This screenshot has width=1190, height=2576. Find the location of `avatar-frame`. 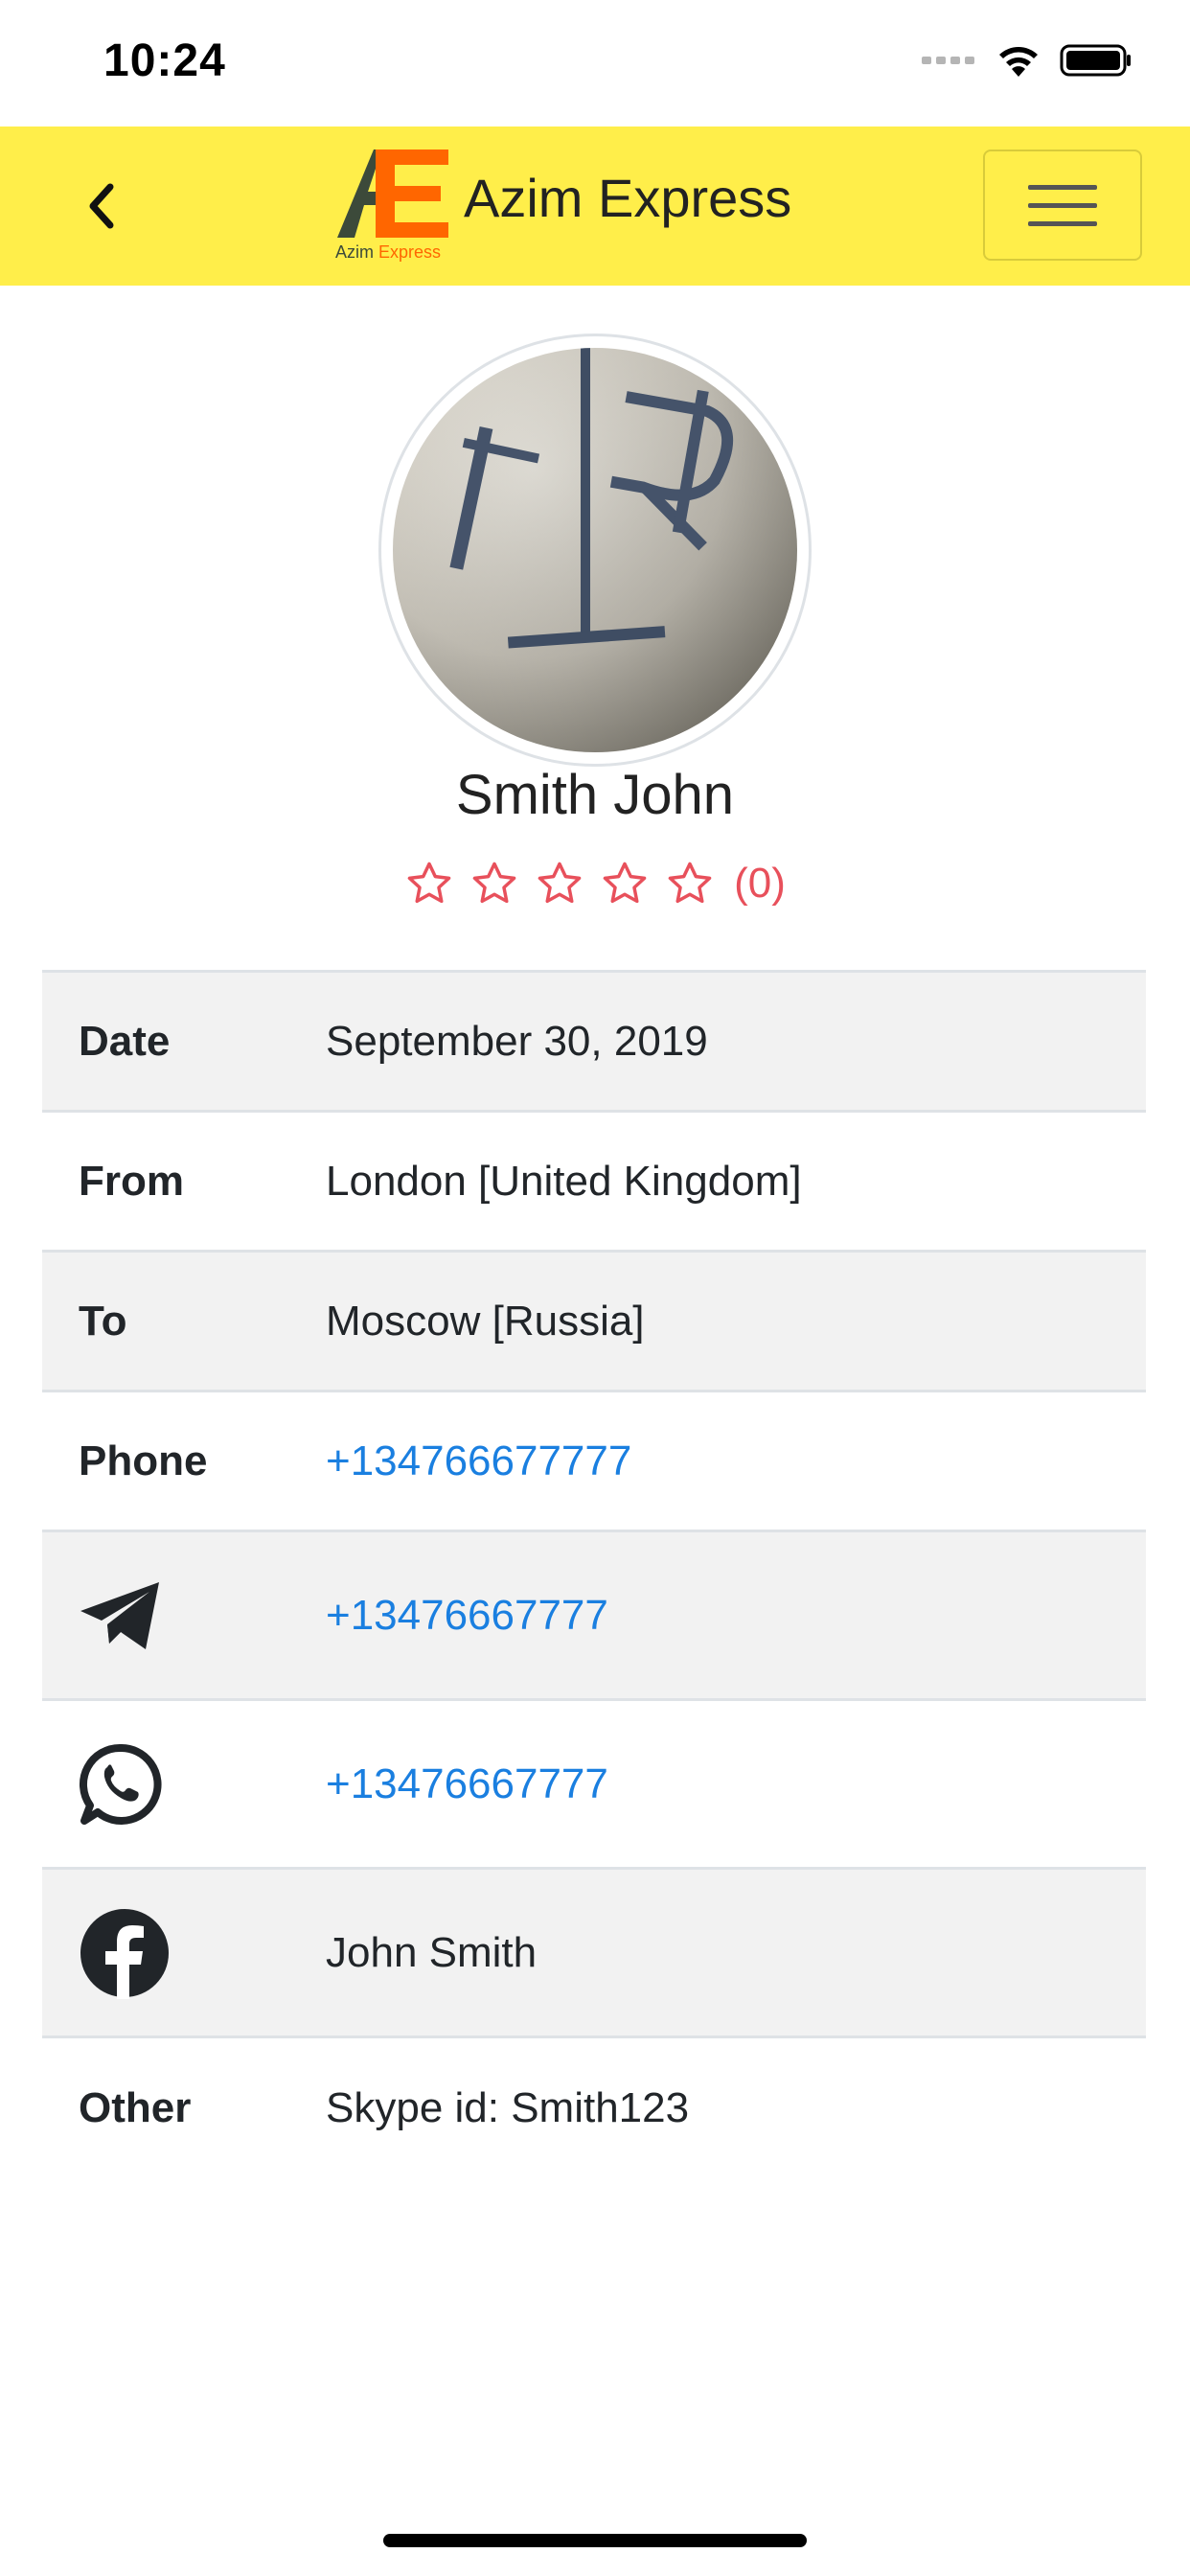

avatar-frame is located at coordinates (595, 550).